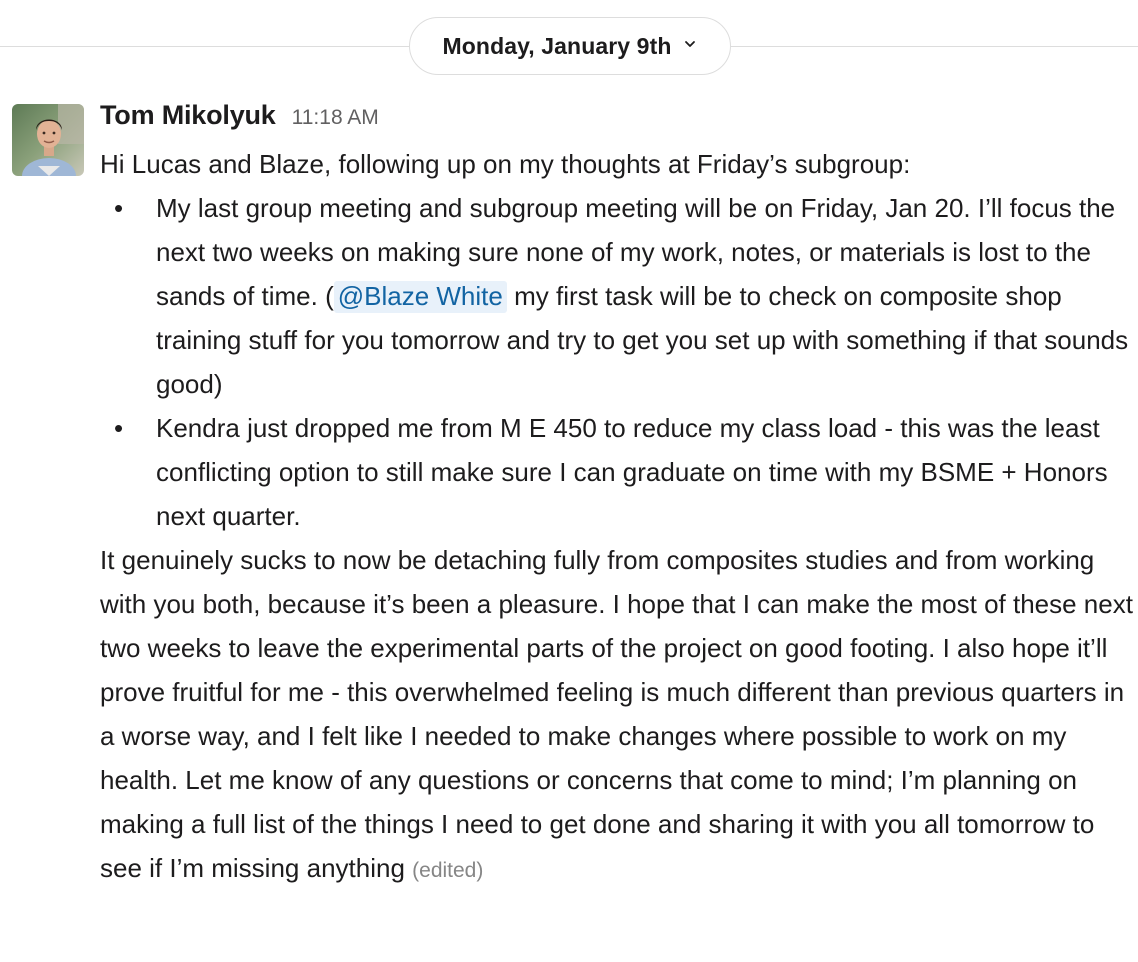 This screenshot has height=962, width=1138. I want to click on edited-label: (edited), so click(448, 870).